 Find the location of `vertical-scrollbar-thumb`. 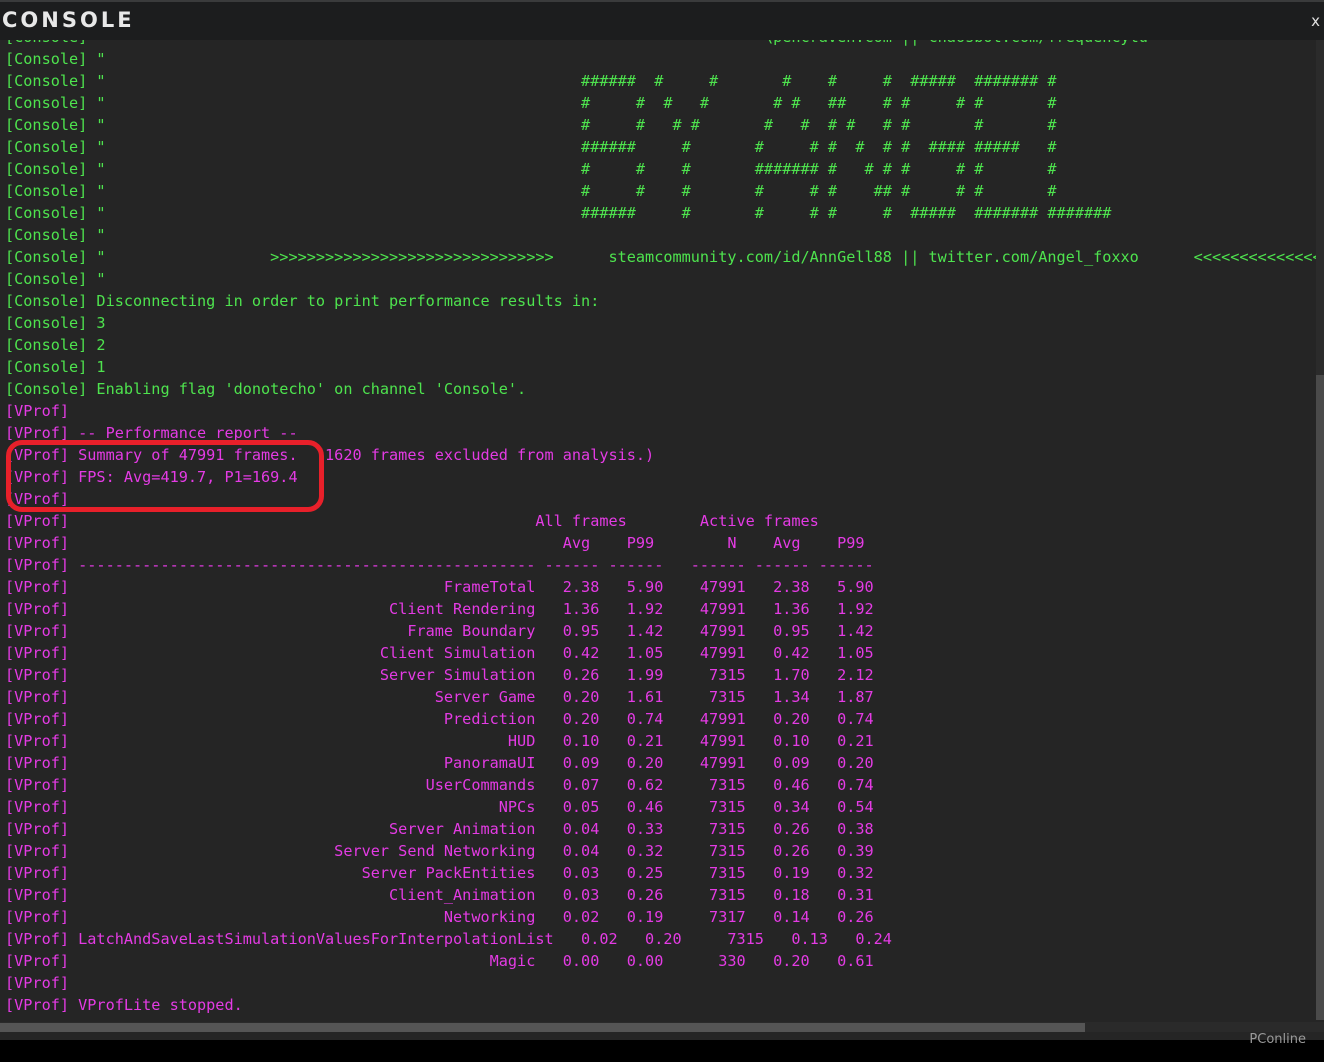

vertical-scrollbar-thumb is located at coordinates (1320, 697).